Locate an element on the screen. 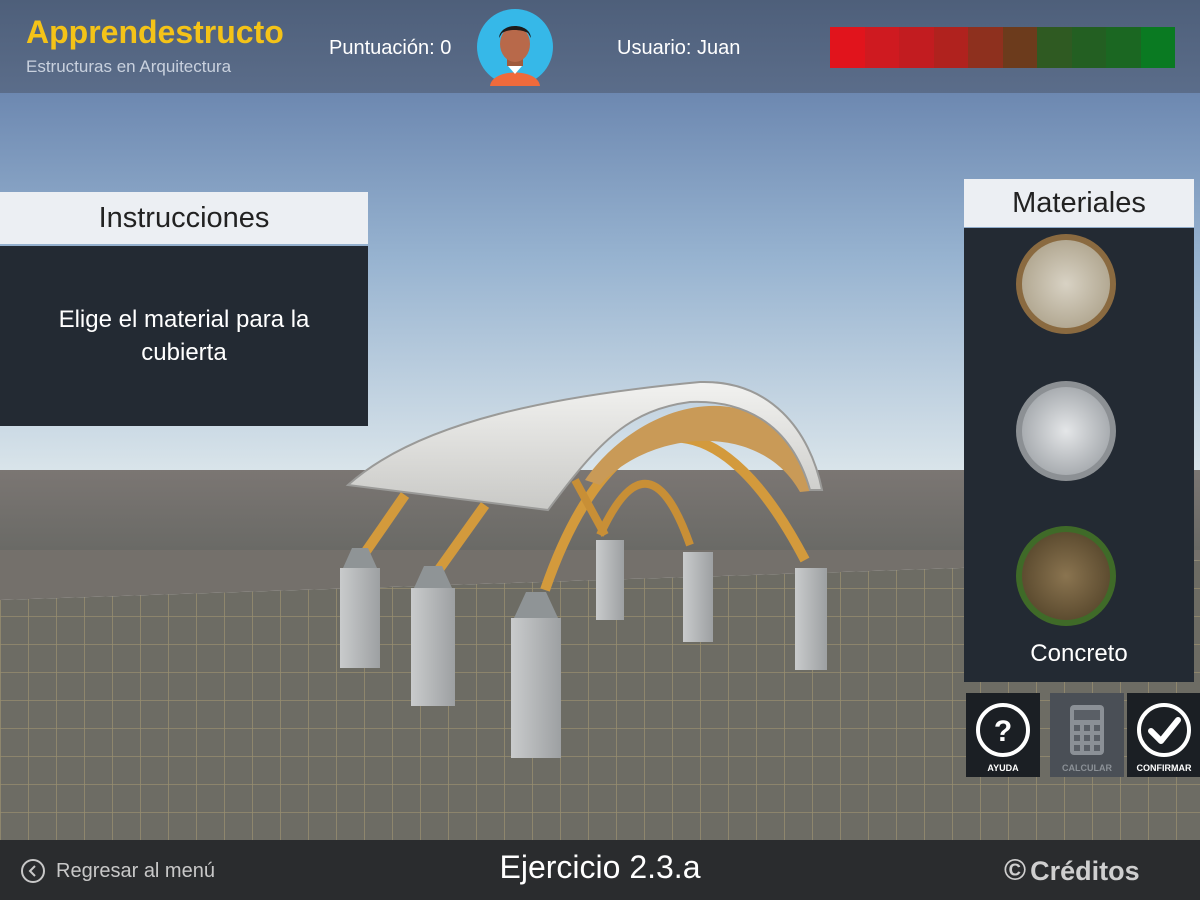  credits-button: © Créditos is located at coordinates (1072, 871).